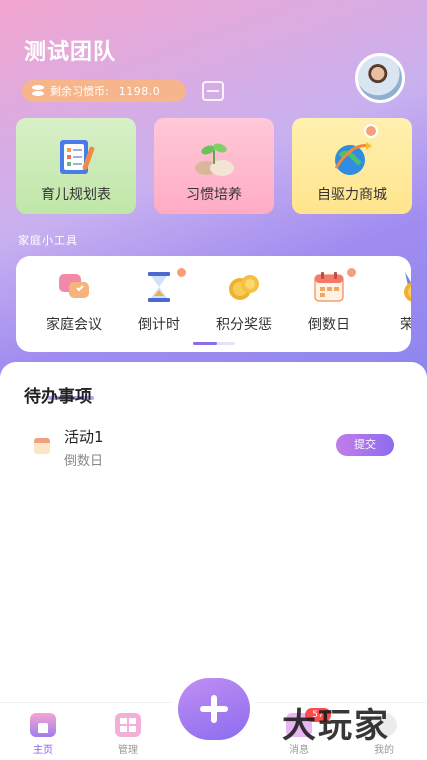  What do you see at coordinates (70, 50) in the screenshot?
I see `team-name: 测试团队` at bounding box center [70, 50].